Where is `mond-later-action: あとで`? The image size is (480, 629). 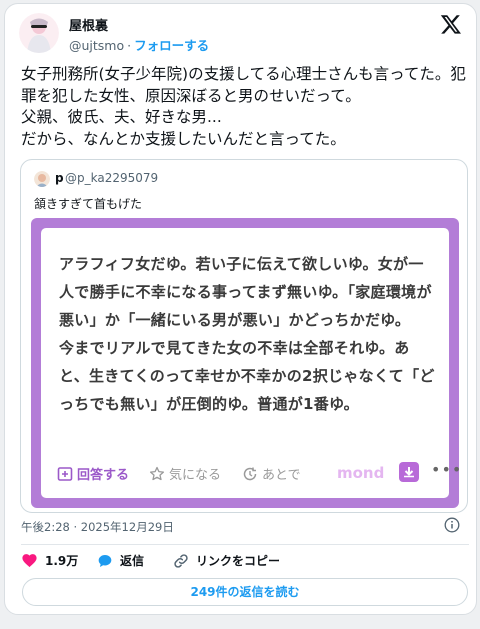 mond-later-action: あとで is located at coordinates (271, 473).